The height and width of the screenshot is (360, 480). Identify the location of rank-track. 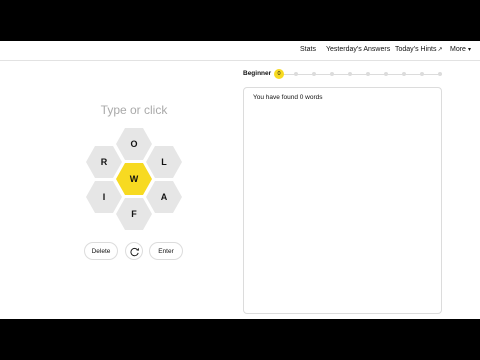
(361, 74).